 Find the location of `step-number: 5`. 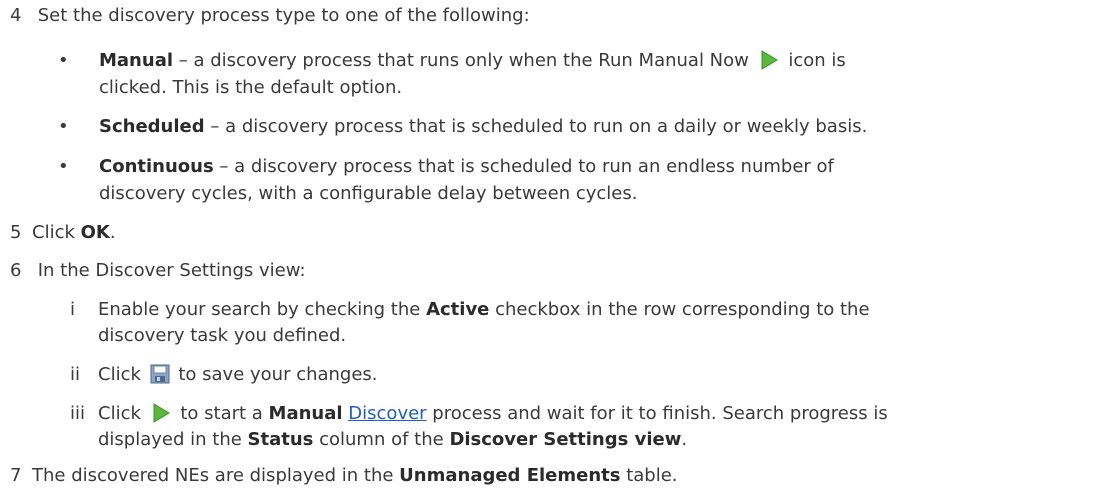

step-number: 5 is located at coordinates (16, 232).